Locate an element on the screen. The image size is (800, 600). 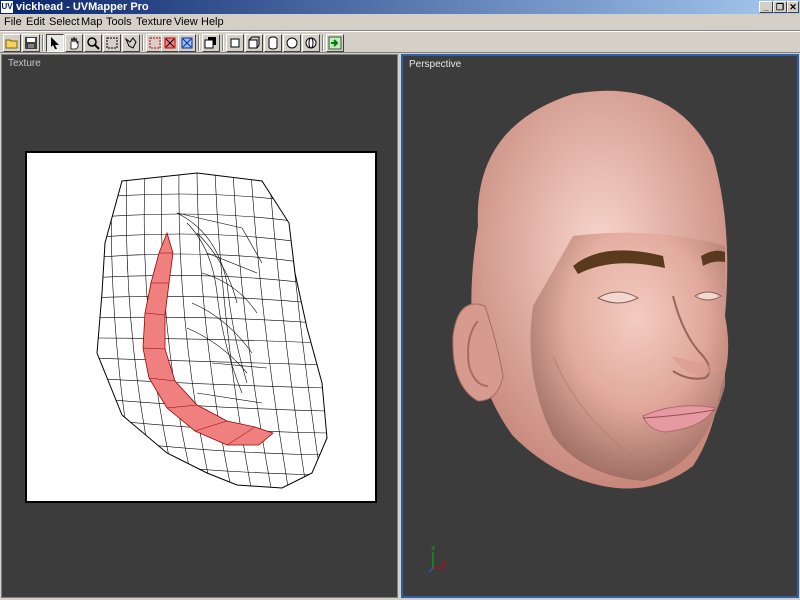
menu-texture: Texture is located at coordinates (154, 22).